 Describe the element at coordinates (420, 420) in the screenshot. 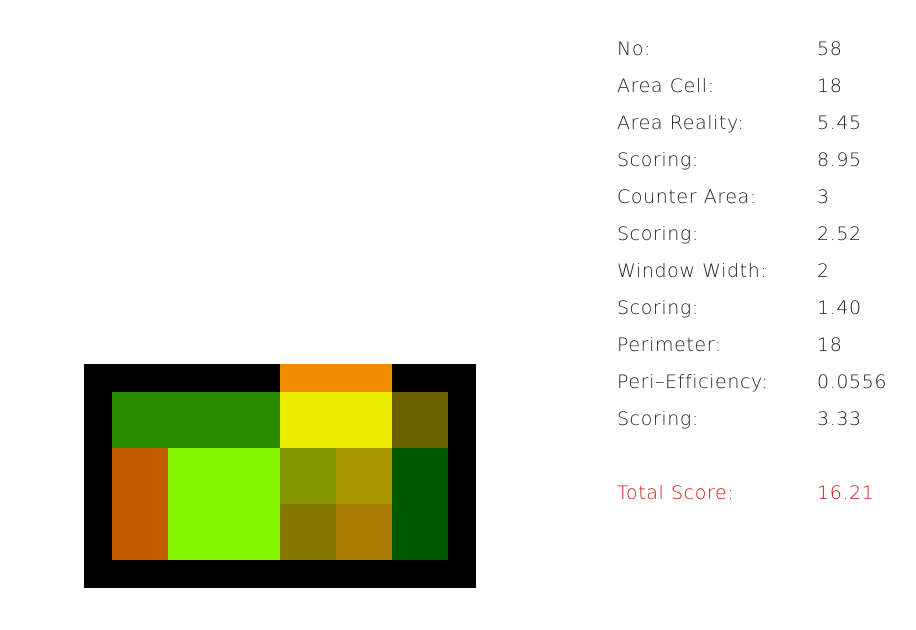

I see `cell-dark-olive` at that location.